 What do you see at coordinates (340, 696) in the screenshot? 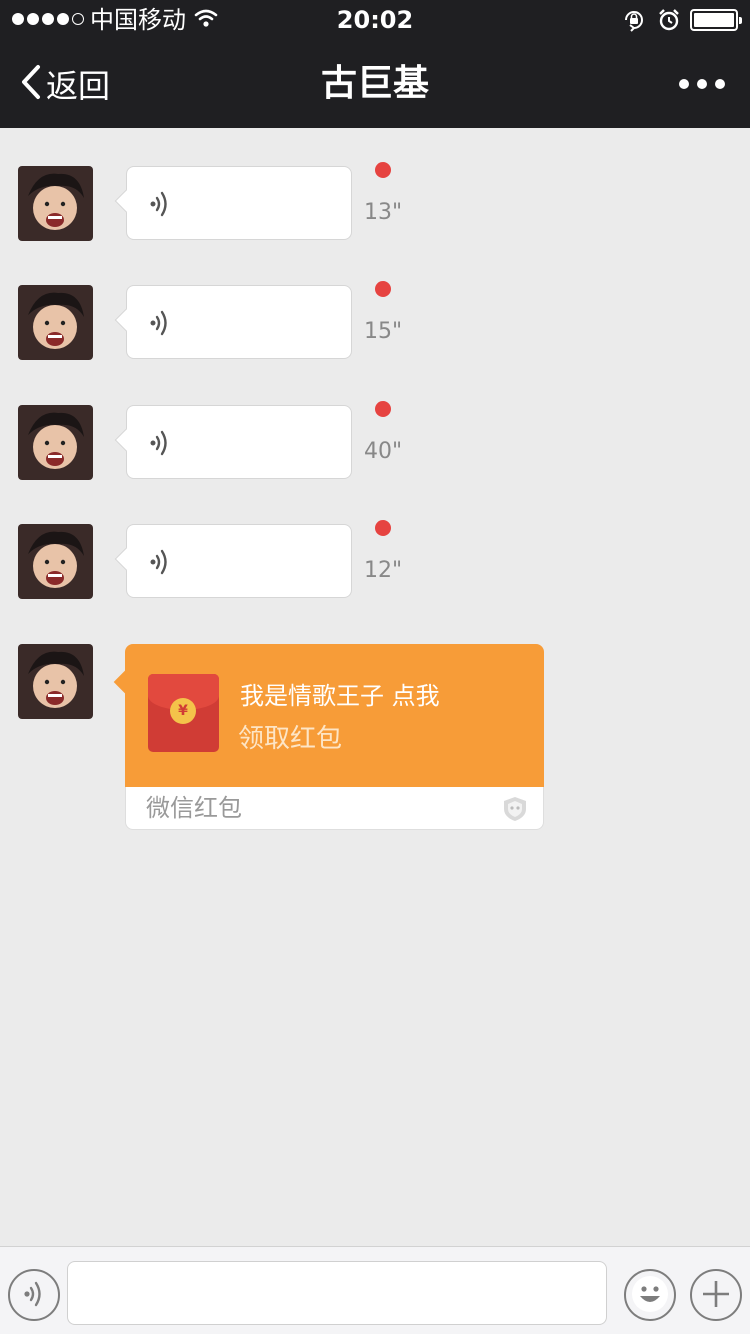
I see `red-packet-title: 我是情歌王子 点我` at bounding box center [340, 696].